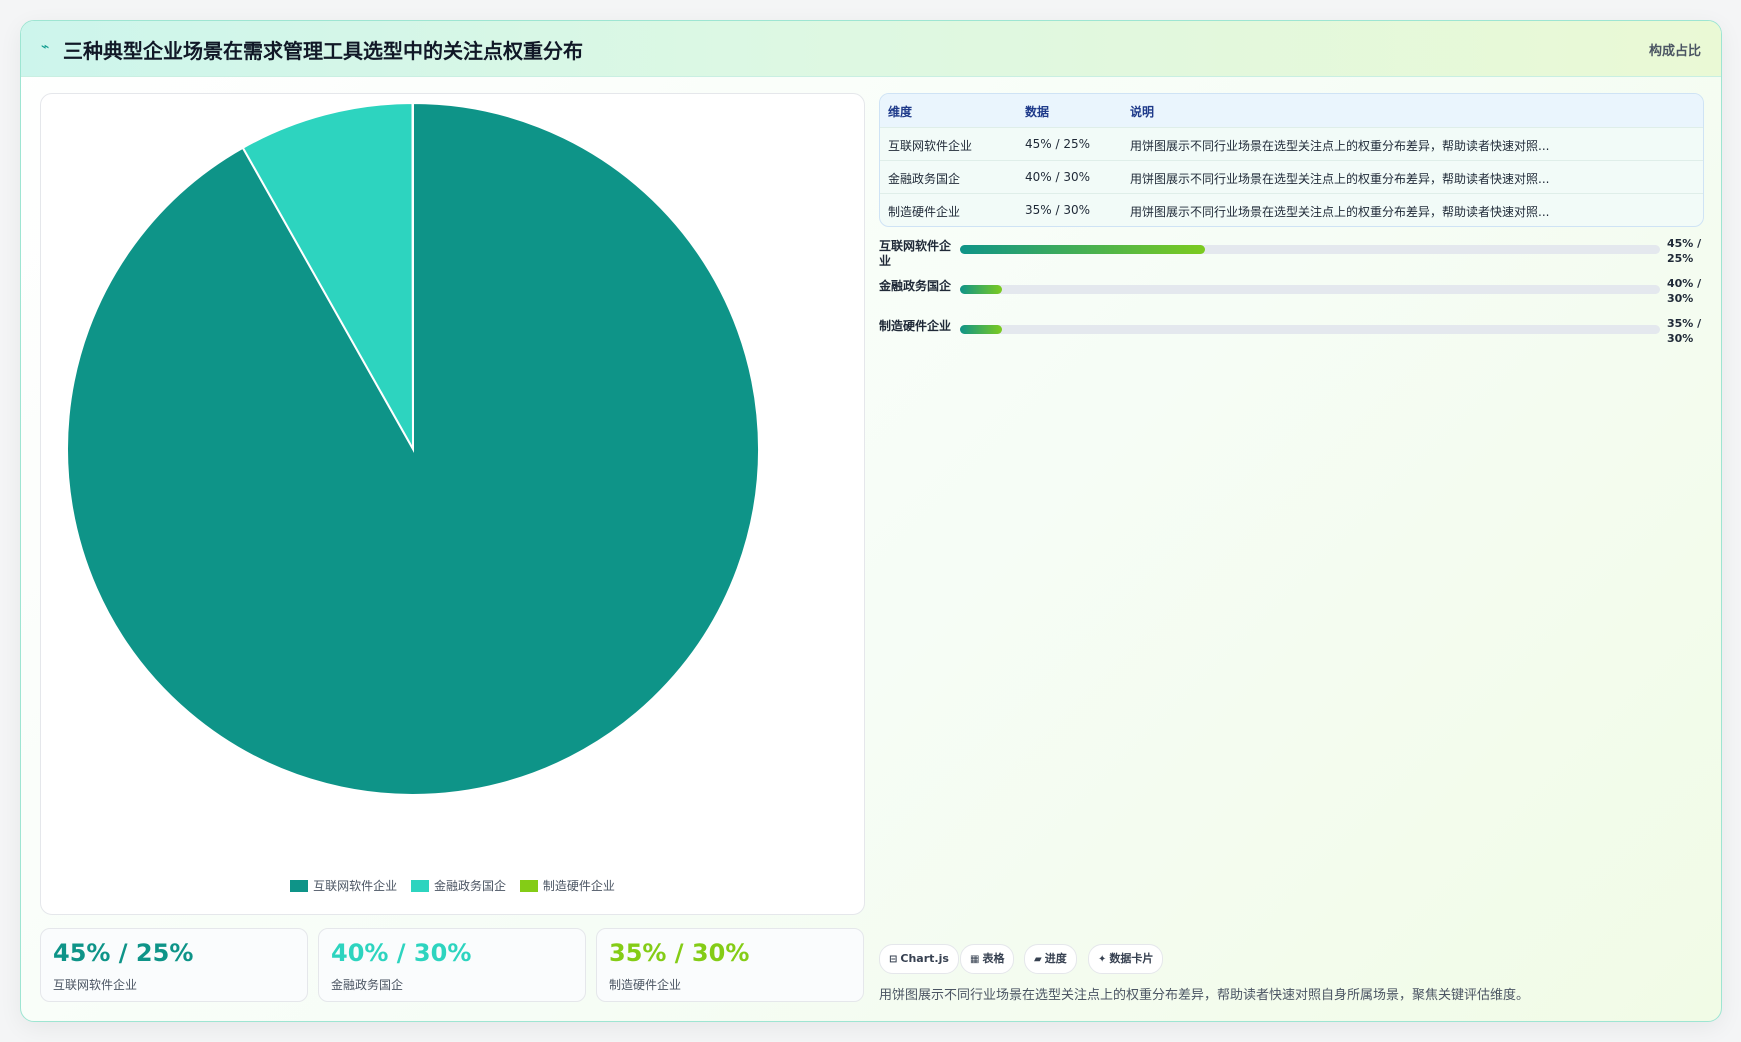  I want to click on progress-pill: ▰ 进度, so click(1050, 959).